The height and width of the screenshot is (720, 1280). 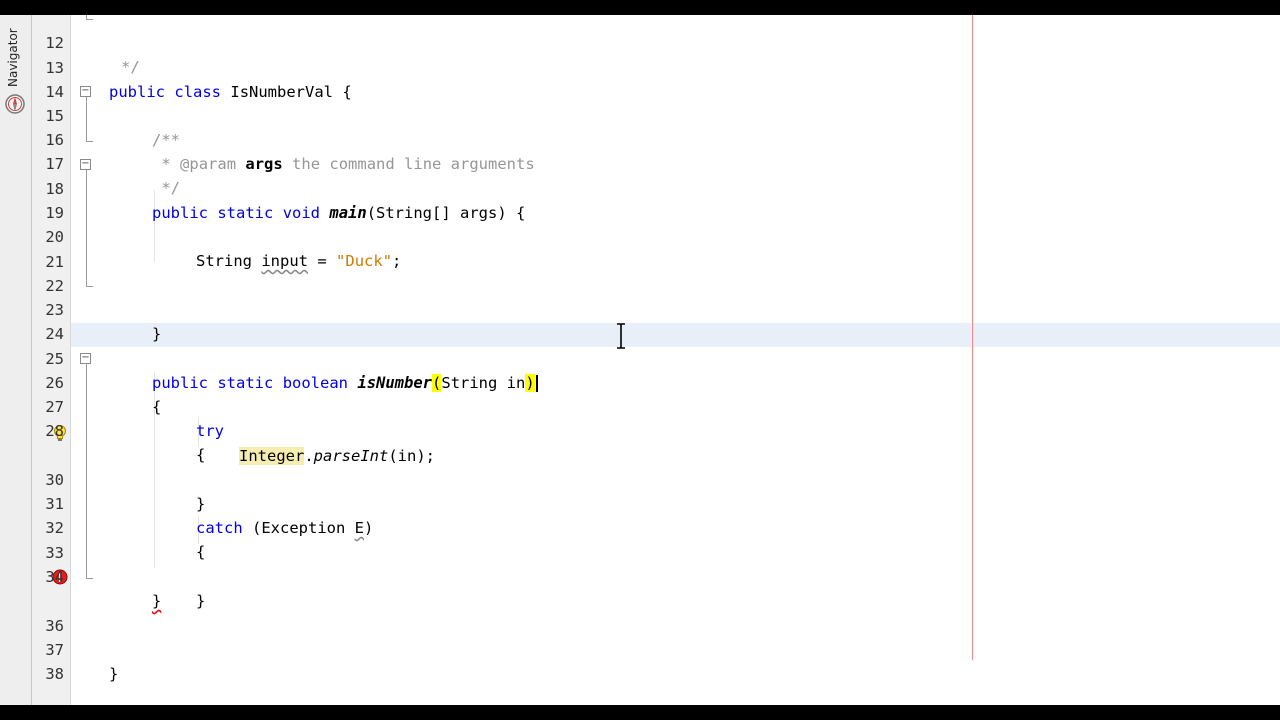 I want to click on bottom-black-bar, so click(x=640, y=712).